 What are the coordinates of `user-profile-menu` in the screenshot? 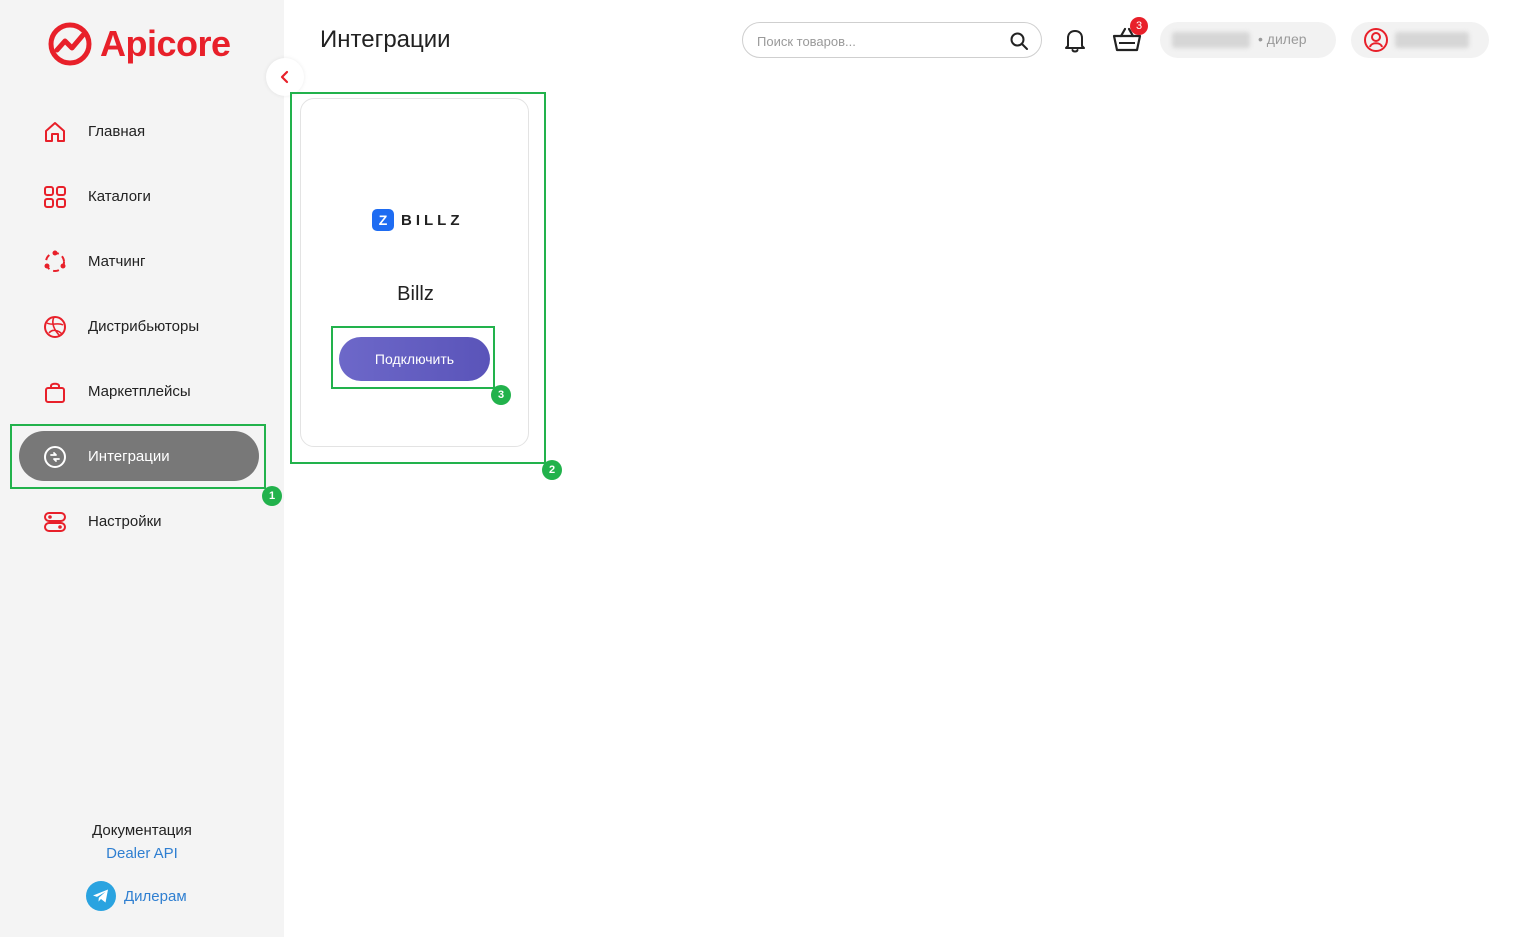 It's located at (1420, 40).